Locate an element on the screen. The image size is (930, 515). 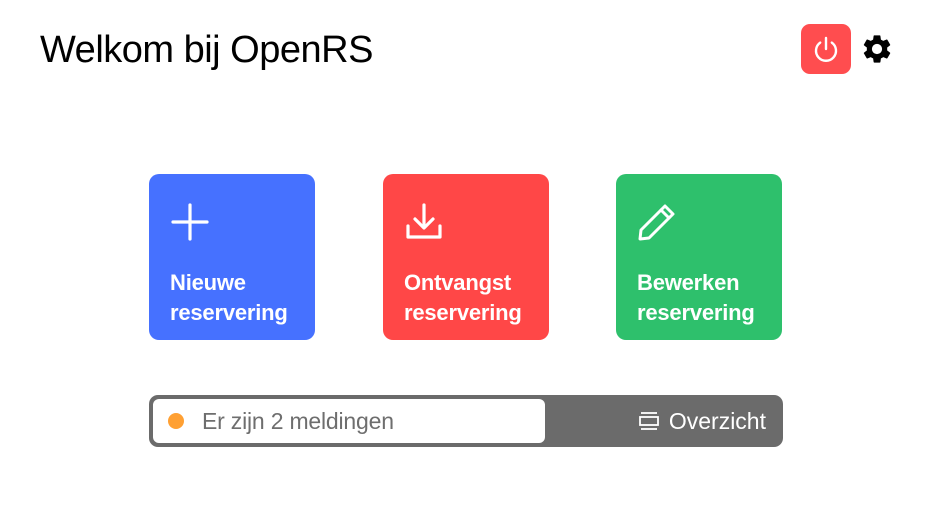
edit-reservation-tile: Bewerken reservering is located at coordinates (699, 257).